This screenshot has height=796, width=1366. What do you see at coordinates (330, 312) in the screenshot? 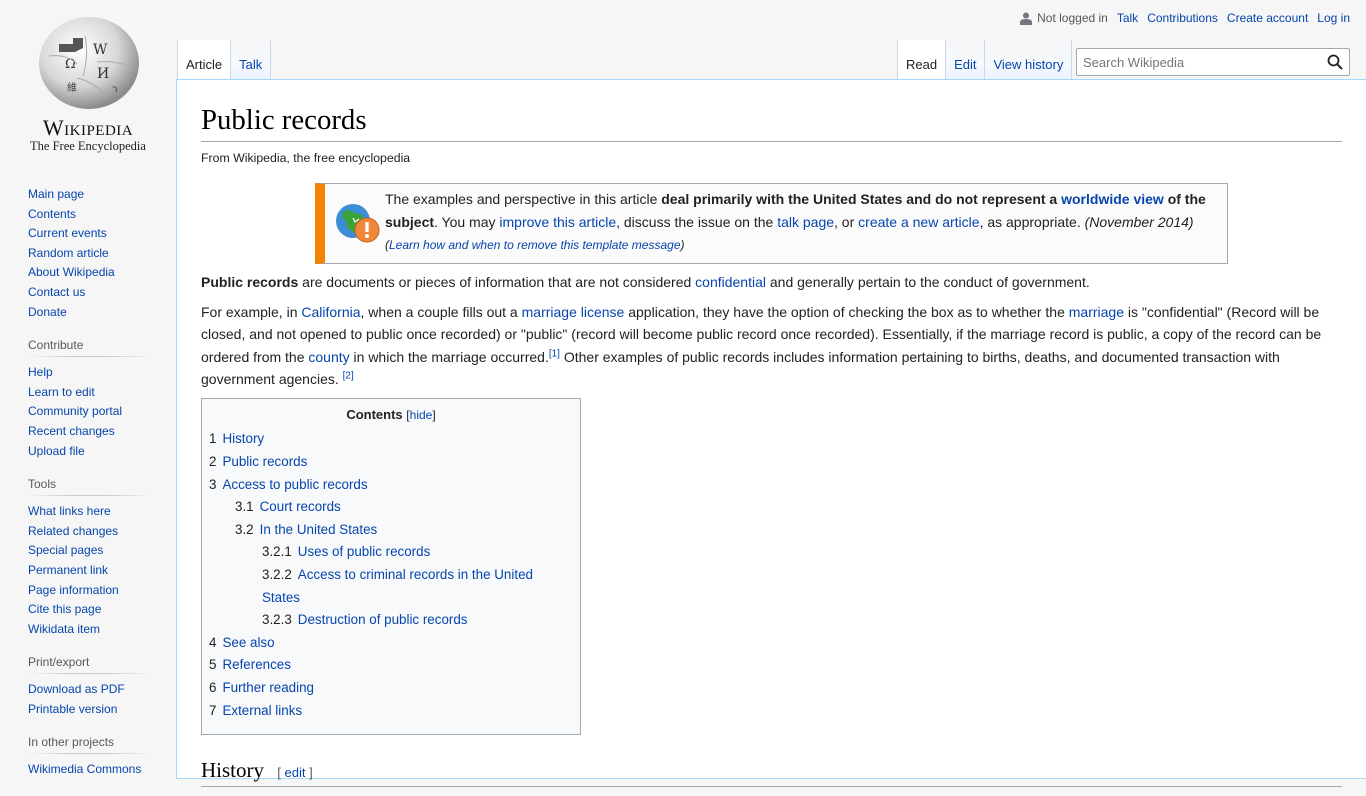
I see `california-link: California` at bounding box center [330, 312].